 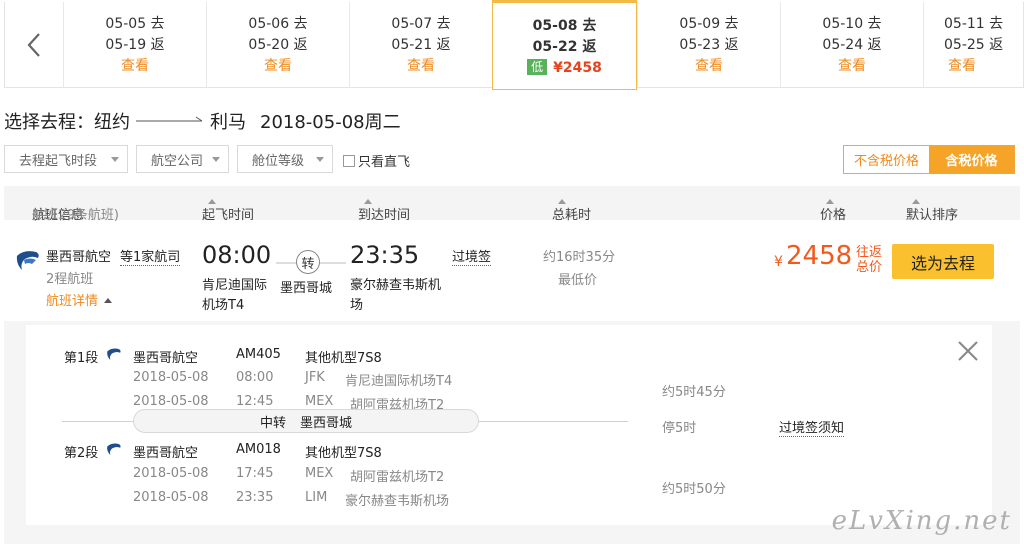 What do you see at coordinates (579, 257) in the screenshot?
I see `total-duration: 约16时35分` at bounding box center [579, 257].